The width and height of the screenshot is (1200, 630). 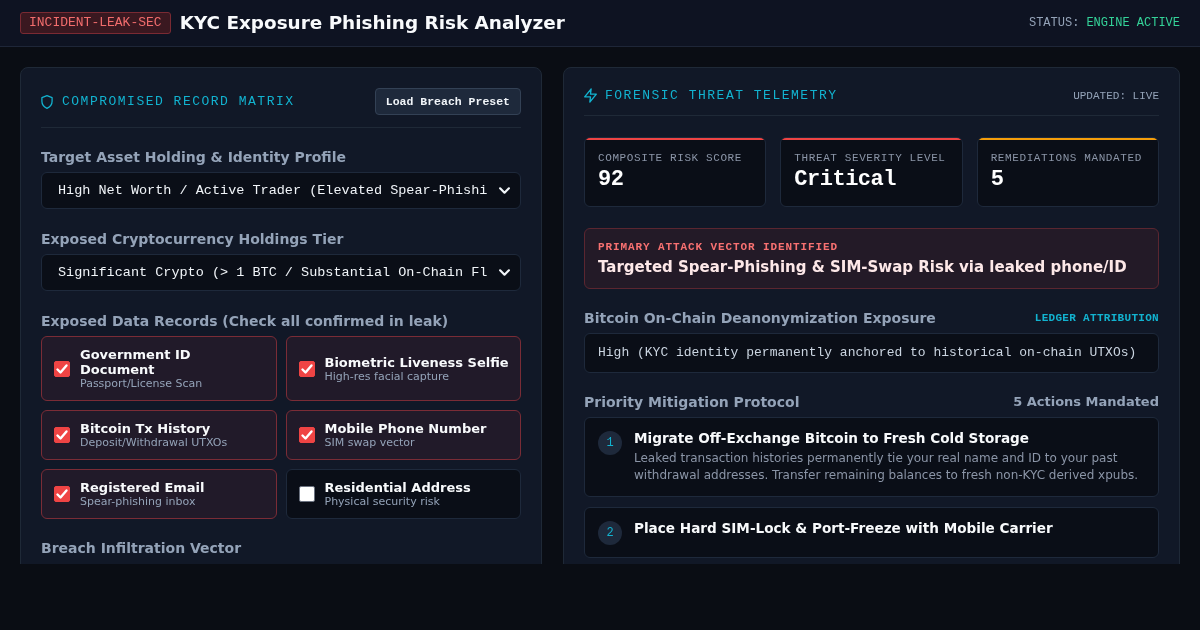 What do you see at coordinates (382, 501) in the screenshot?
I see `record-description: Physical security risk` at bounding box center [382, 501].